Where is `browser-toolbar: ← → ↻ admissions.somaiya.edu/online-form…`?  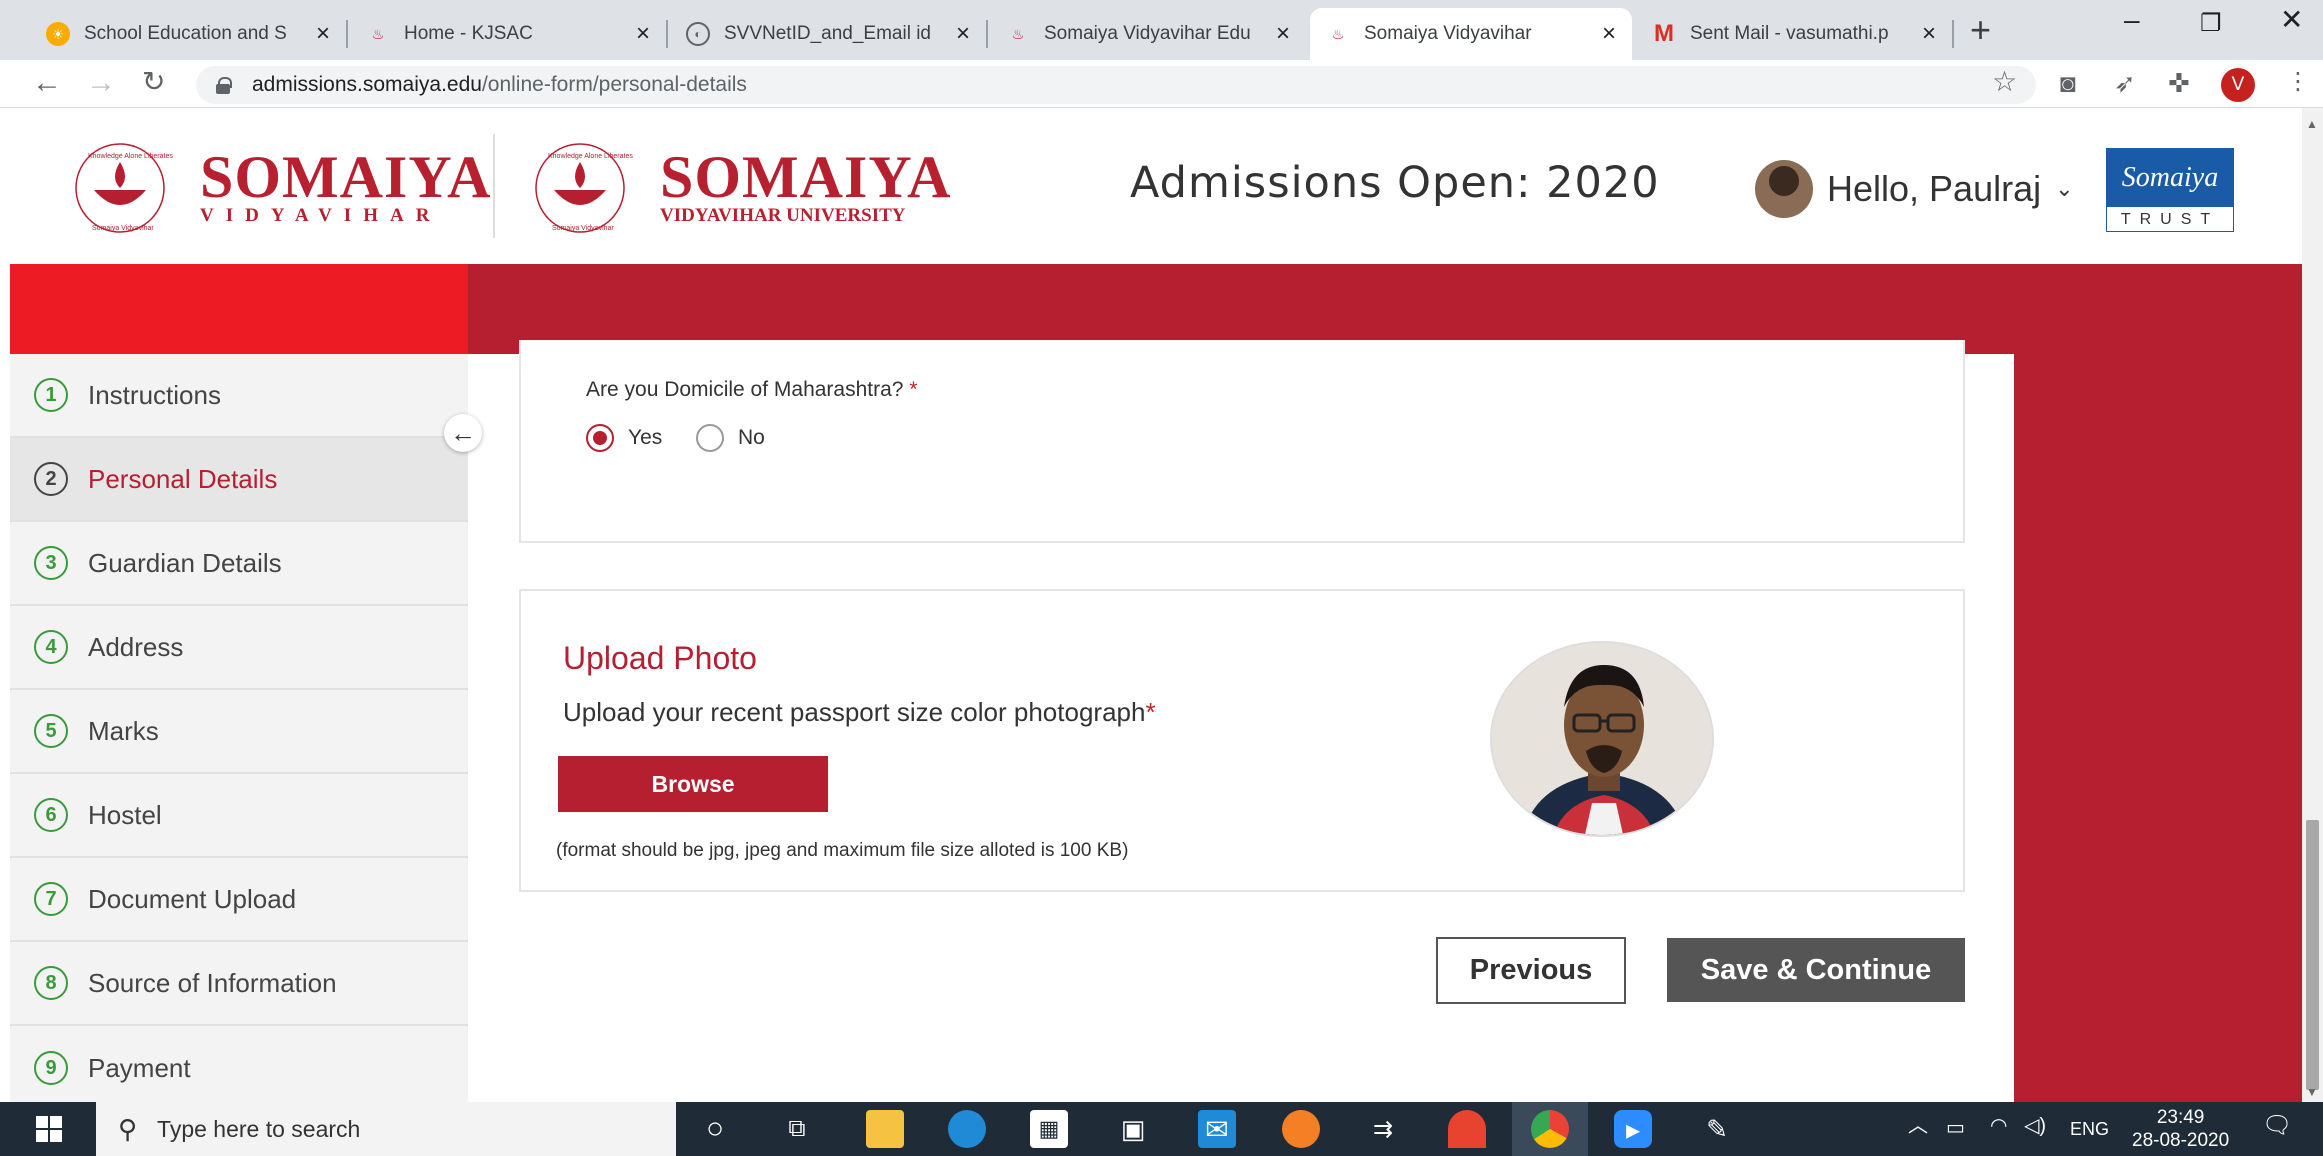 browser-toolbar: ← → ↻ admissions.somaiya.edu/online-form… is located at coordinates (1161, 84).